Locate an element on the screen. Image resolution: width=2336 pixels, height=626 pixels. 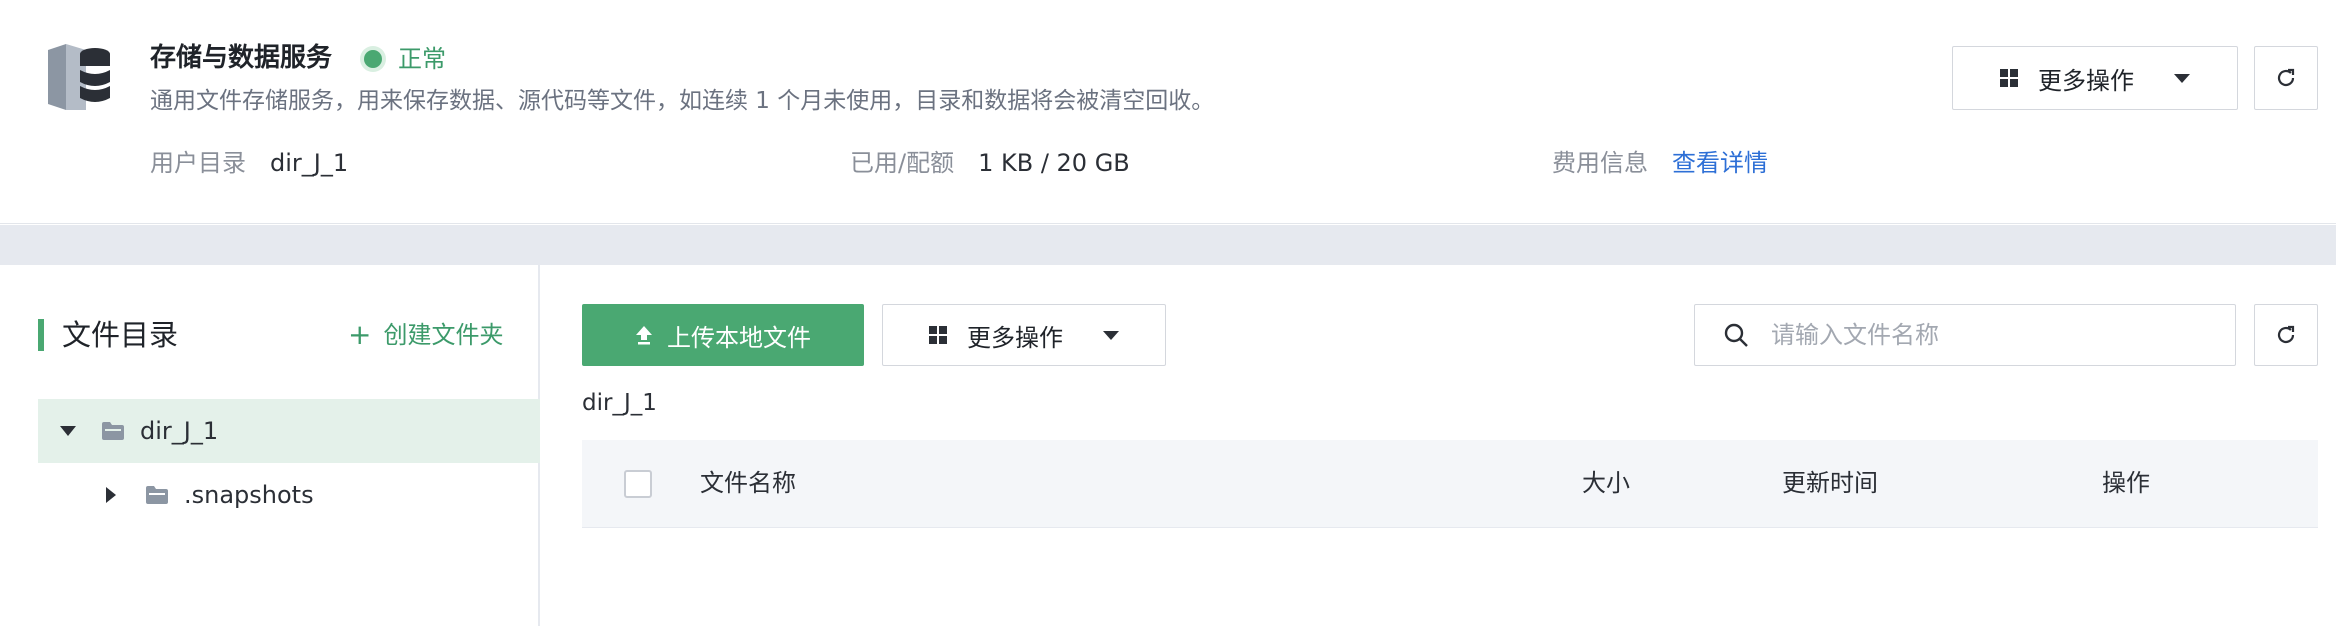
search-input is located at coordinates (1991, 335).